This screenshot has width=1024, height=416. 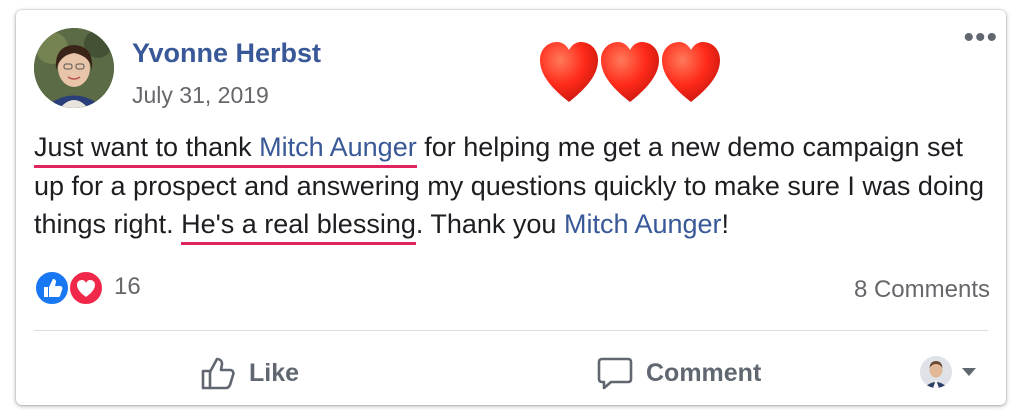 I want to click on love-reaction-icon, so click(x=86, y=288).